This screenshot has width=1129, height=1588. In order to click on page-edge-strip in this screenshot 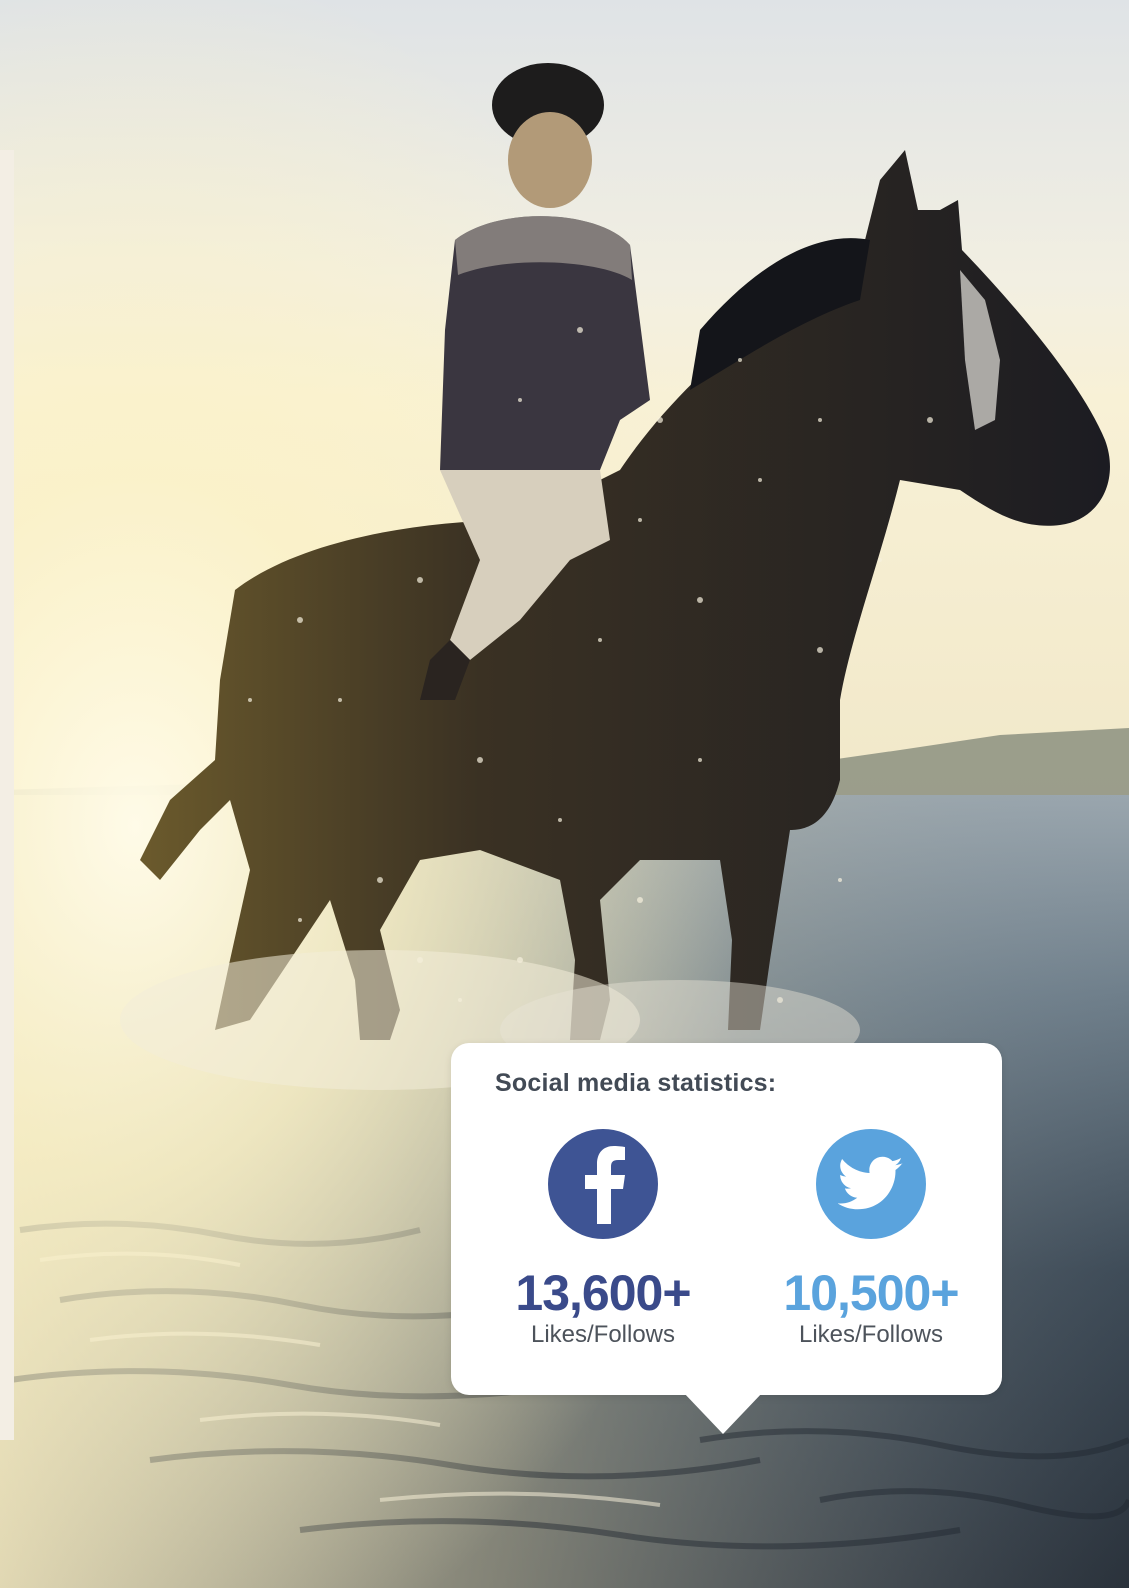, I will do `click(7, 795)`.